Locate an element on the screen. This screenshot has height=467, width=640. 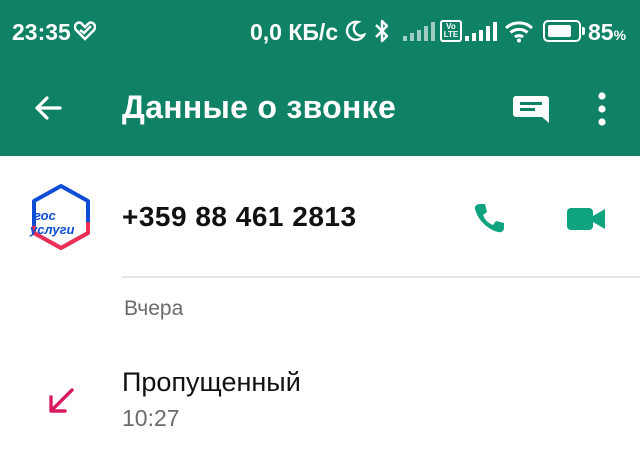
heart-check-icon is located at coordinates (85, 31).